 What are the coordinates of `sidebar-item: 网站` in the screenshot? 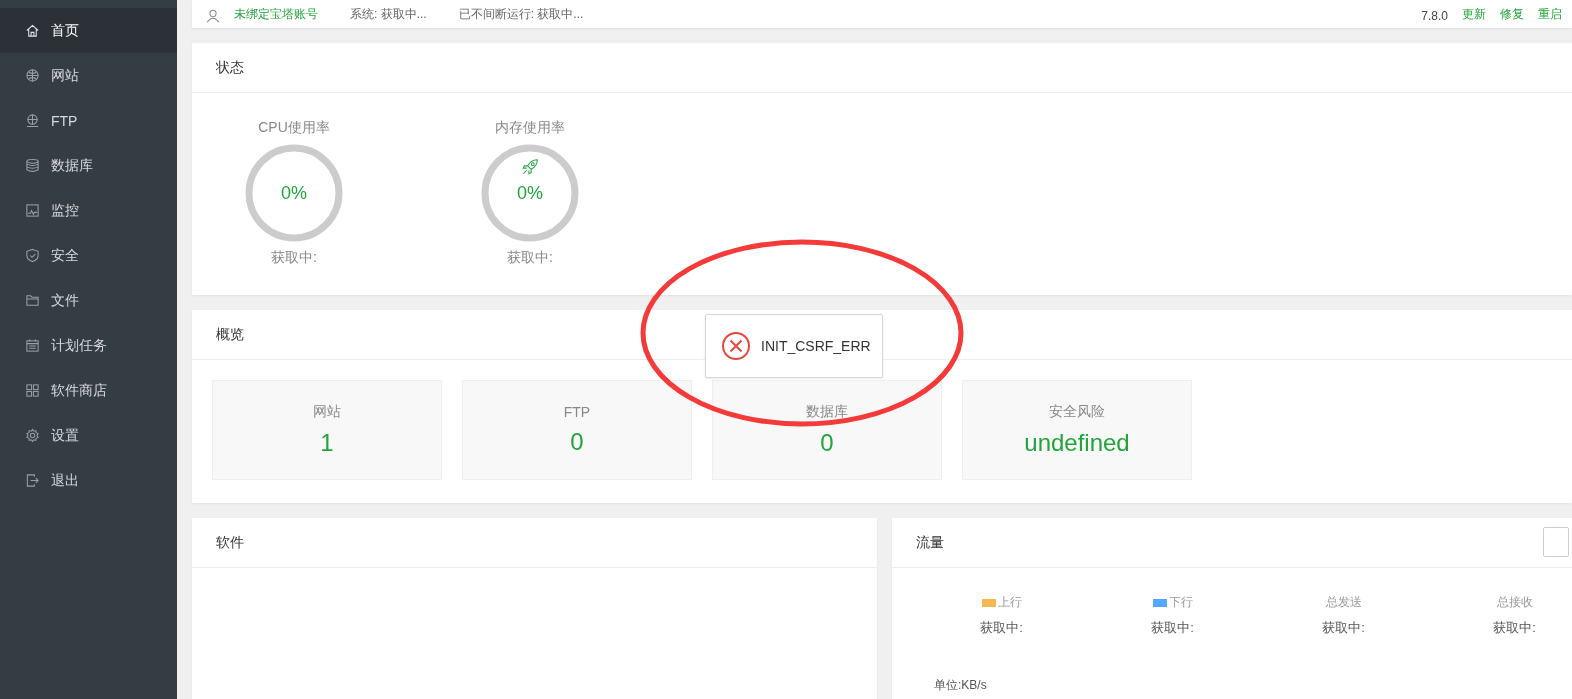 It's located at (88, 75).